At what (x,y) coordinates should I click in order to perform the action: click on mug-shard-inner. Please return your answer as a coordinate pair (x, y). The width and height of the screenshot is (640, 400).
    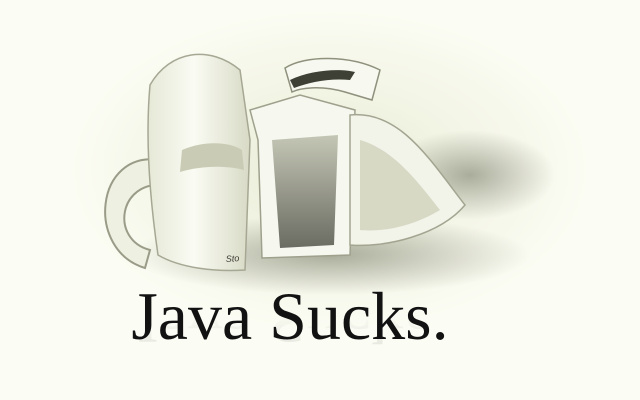
    Looking at the image, I should click on (305, 191).